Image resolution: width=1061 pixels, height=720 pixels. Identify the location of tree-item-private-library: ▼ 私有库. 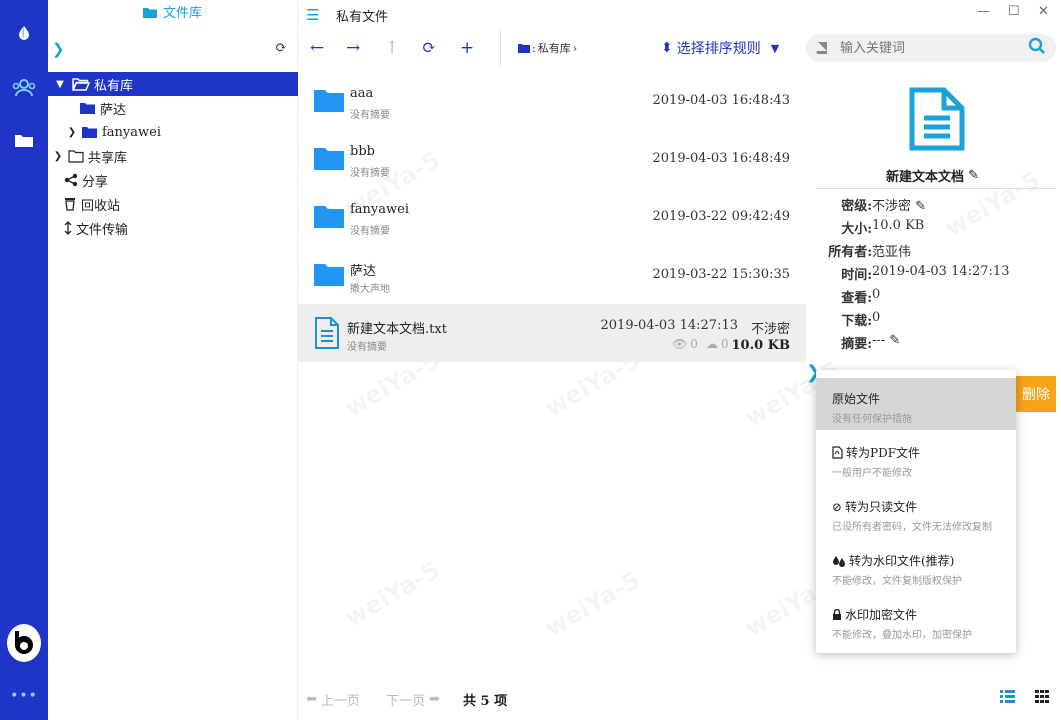
(173, 84).